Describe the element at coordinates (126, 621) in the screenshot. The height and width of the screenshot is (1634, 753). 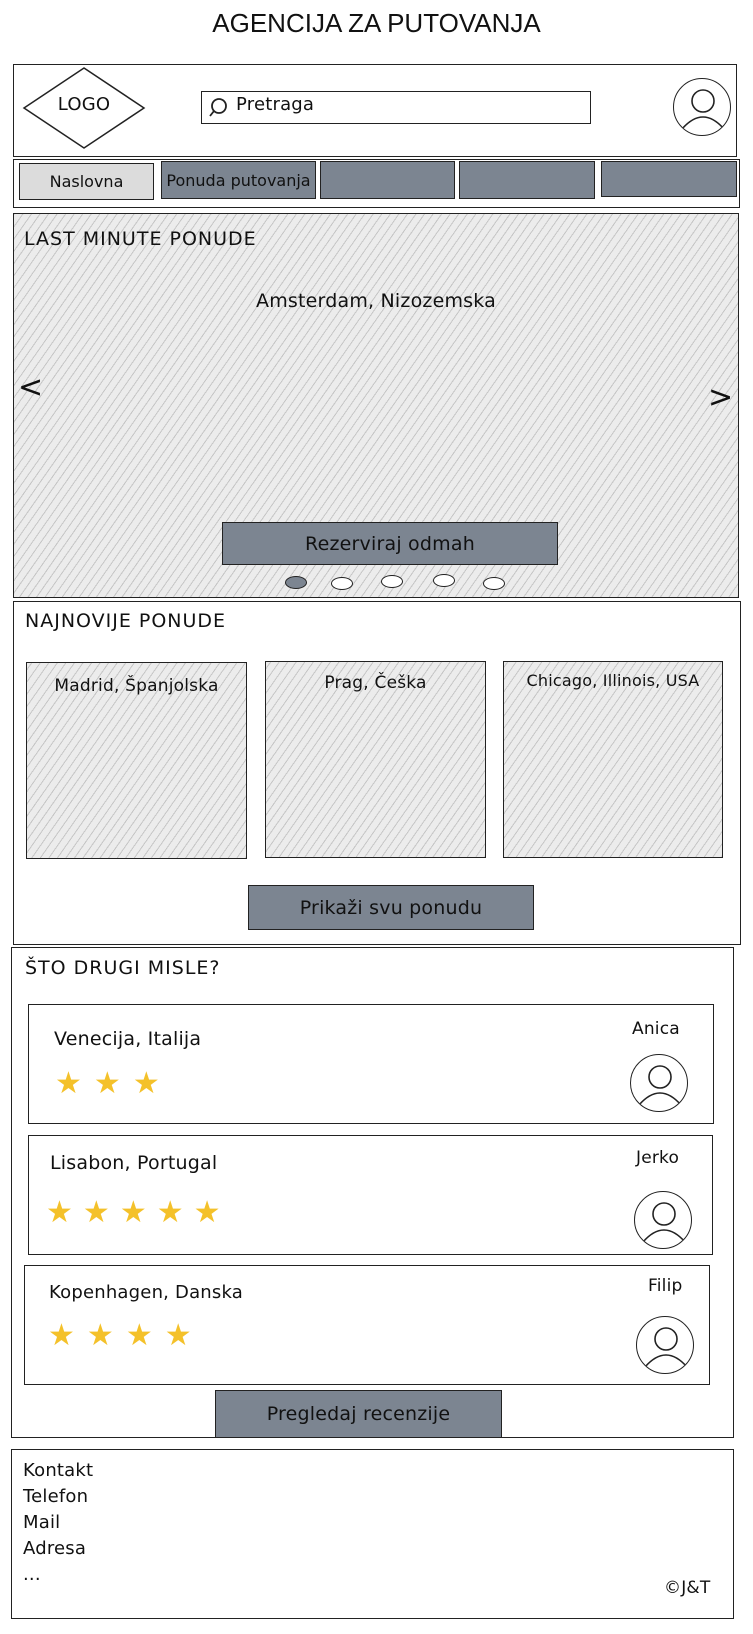
I see `newest-offers-title: NAJNOVIJE PONUDE` at that location.